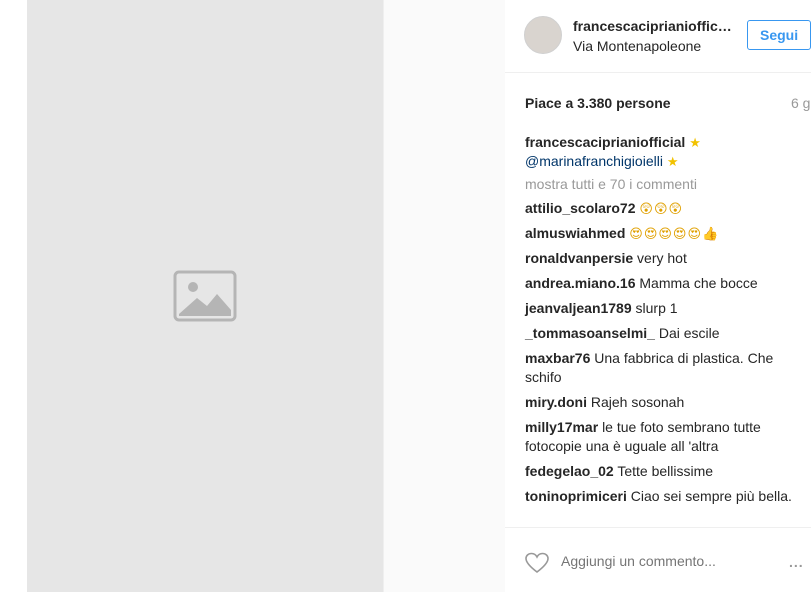 This screenshot has height=592, width=811. I want to click on post-time: 6 g, so click(800, 103).